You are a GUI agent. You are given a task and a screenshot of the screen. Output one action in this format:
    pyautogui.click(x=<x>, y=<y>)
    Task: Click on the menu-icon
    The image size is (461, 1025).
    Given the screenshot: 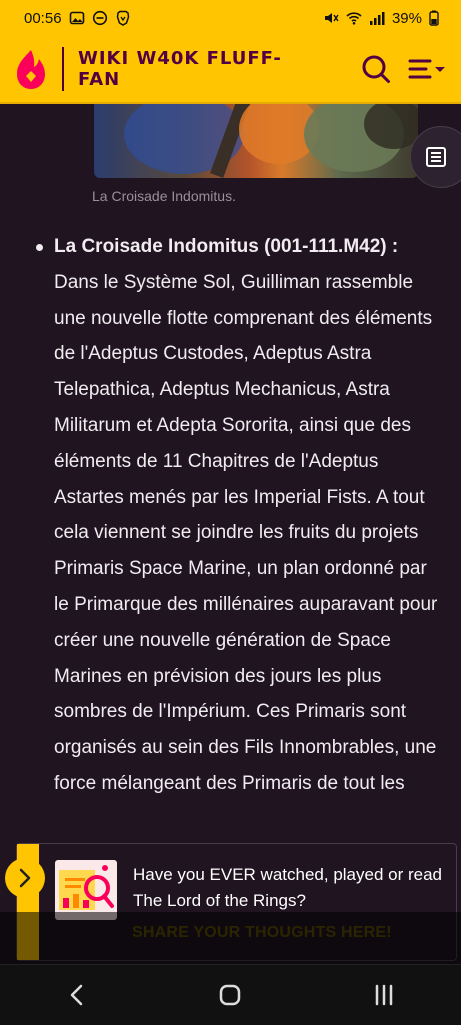 What is the action you would take?
    pyautogui.click(x=427, y=69)
    